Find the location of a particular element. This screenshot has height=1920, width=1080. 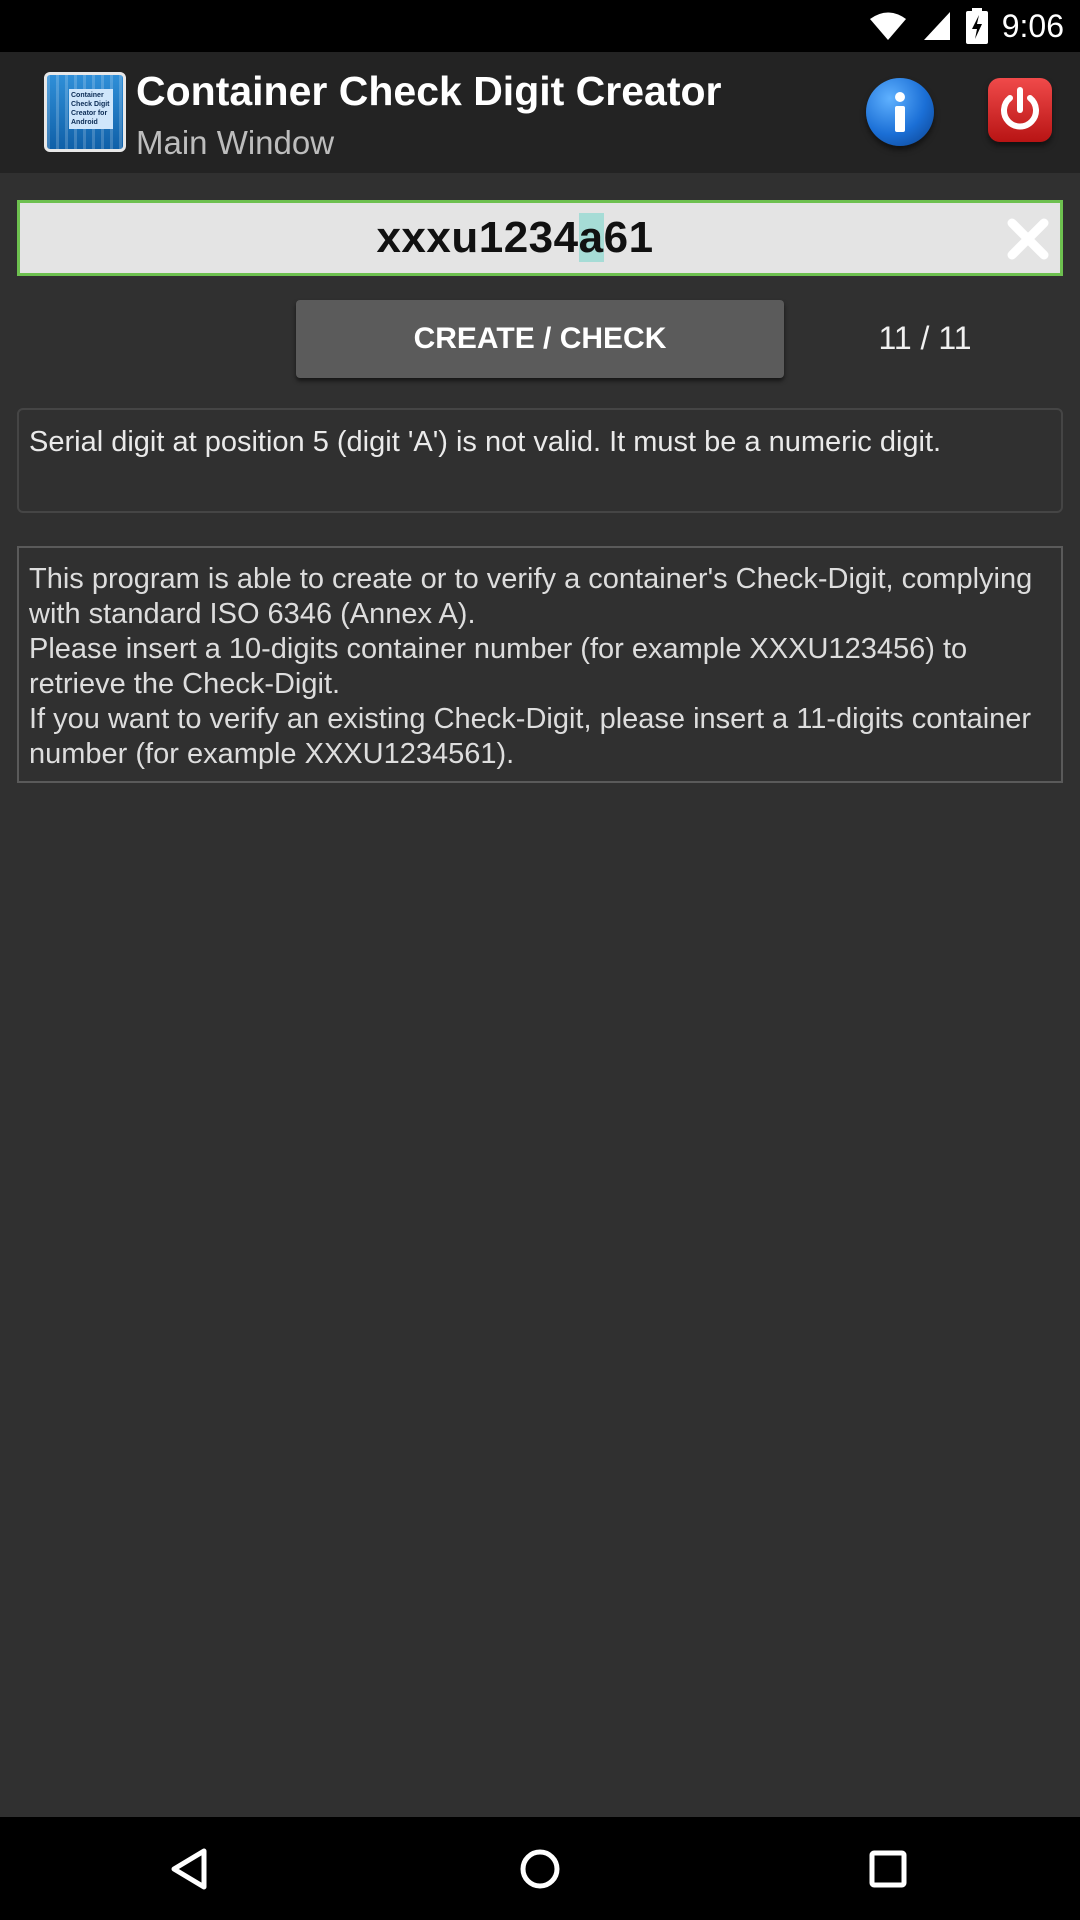

app-title: Container Check Digit Creator is located at coordinates (429, 91).